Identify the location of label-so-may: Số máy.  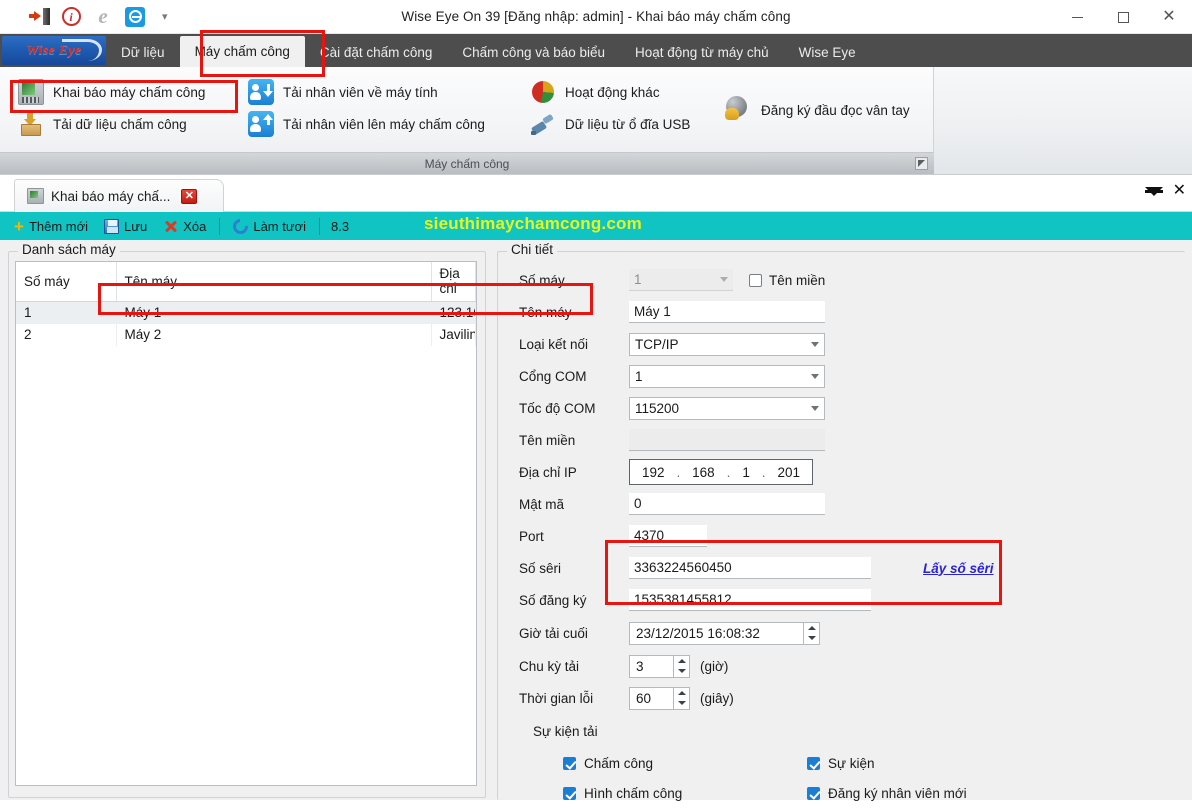
(542, 280).